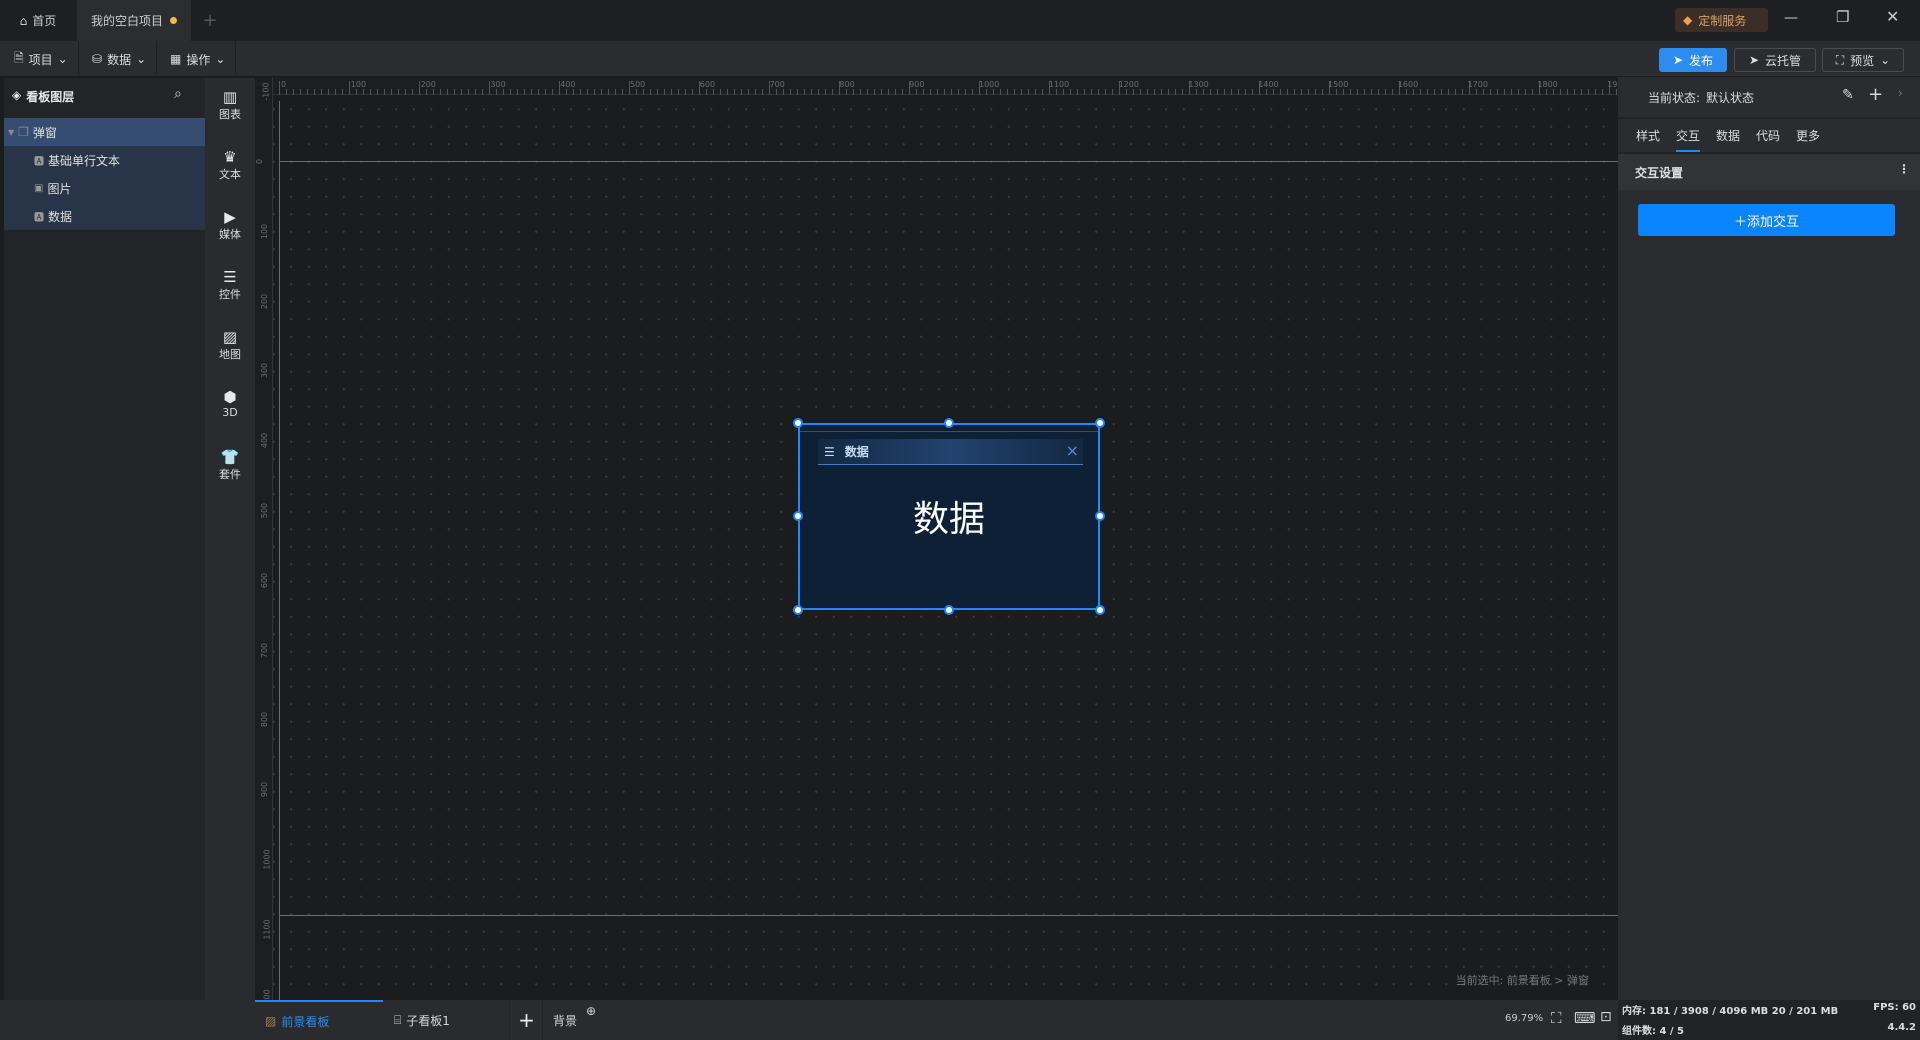 The image size is (1920, 1040). I want to click on home-icon: ⌂, so click(23, 20).